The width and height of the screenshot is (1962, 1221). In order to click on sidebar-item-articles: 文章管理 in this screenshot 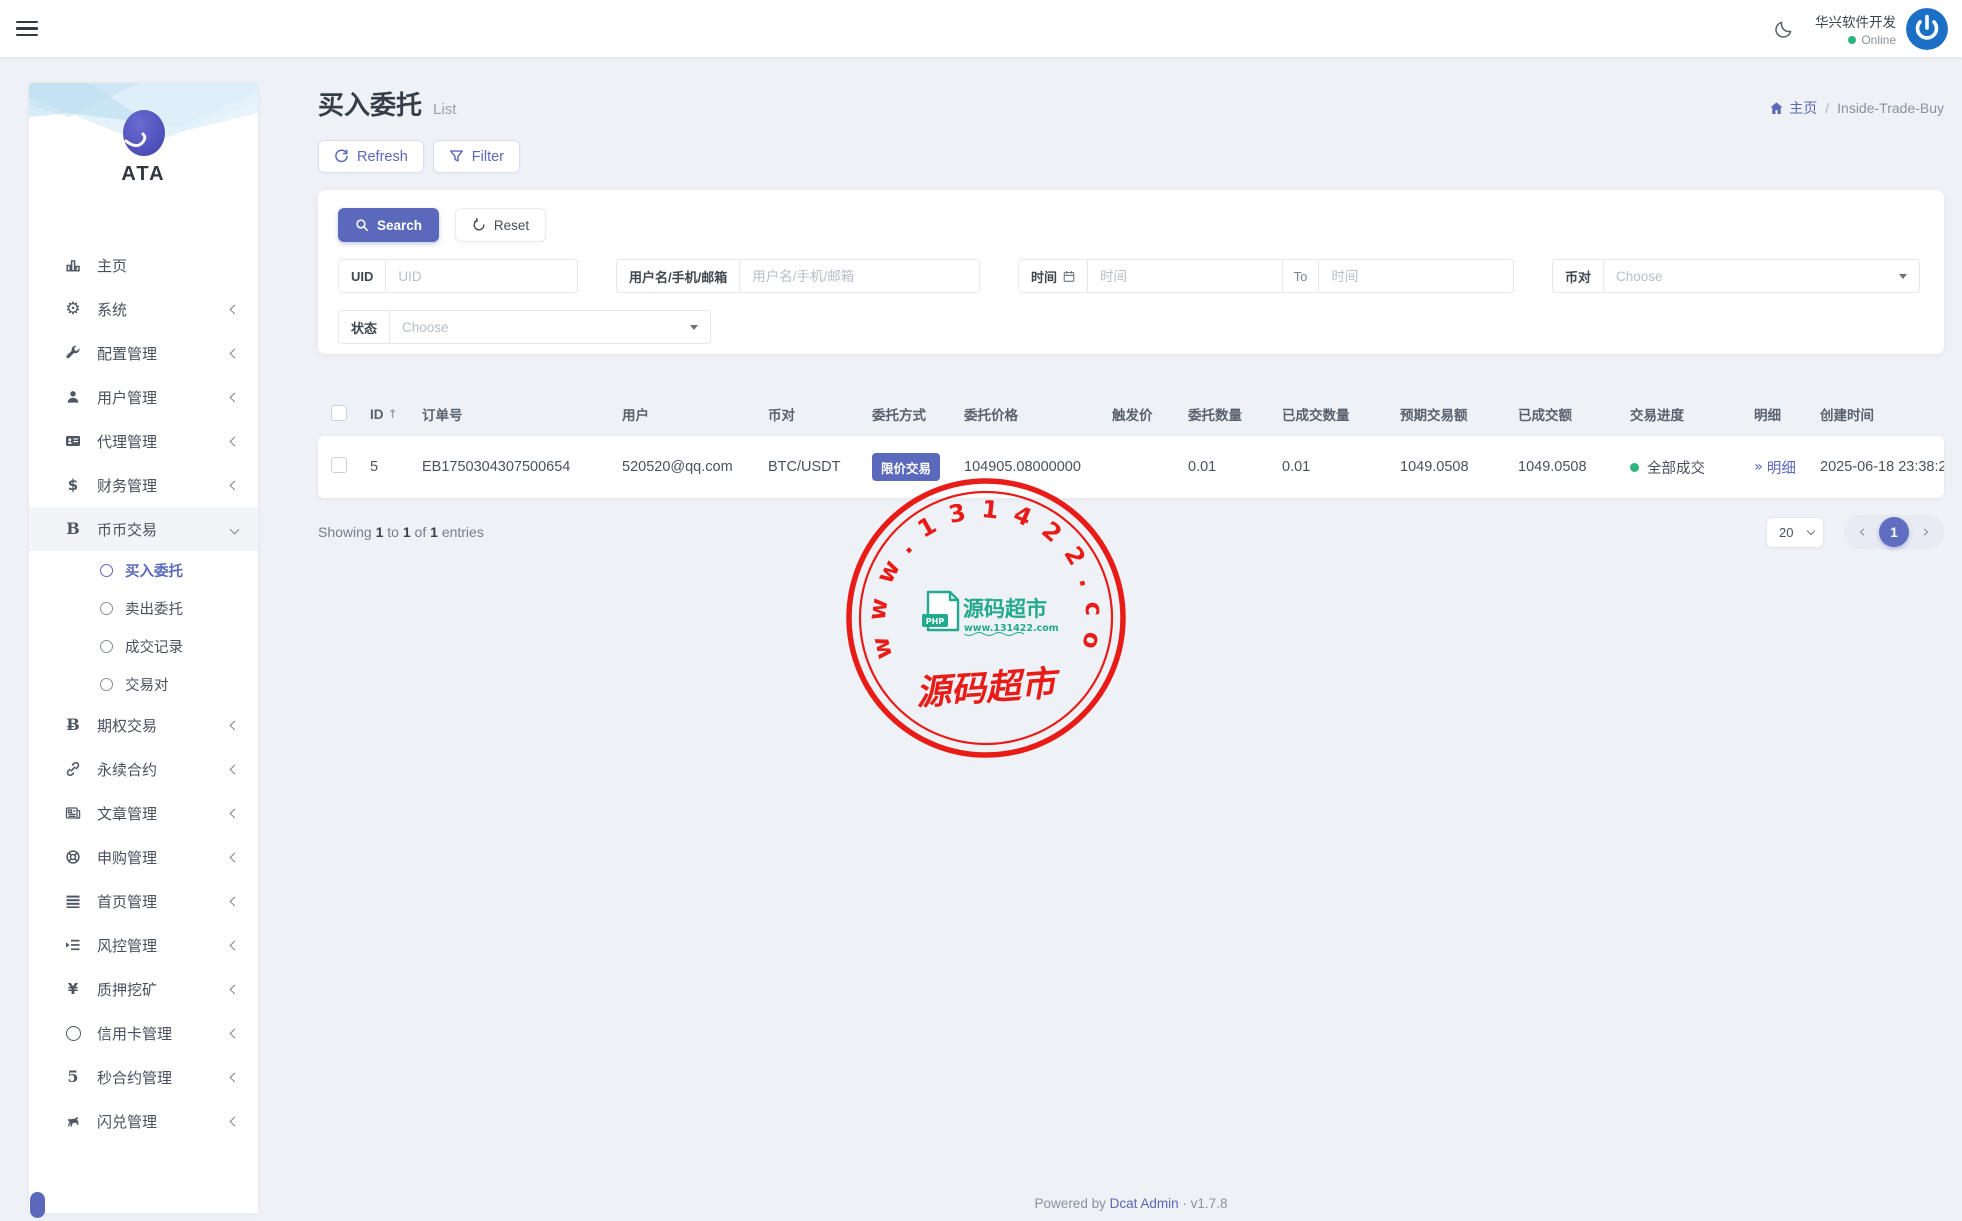, I will do `click(143, 813)`.